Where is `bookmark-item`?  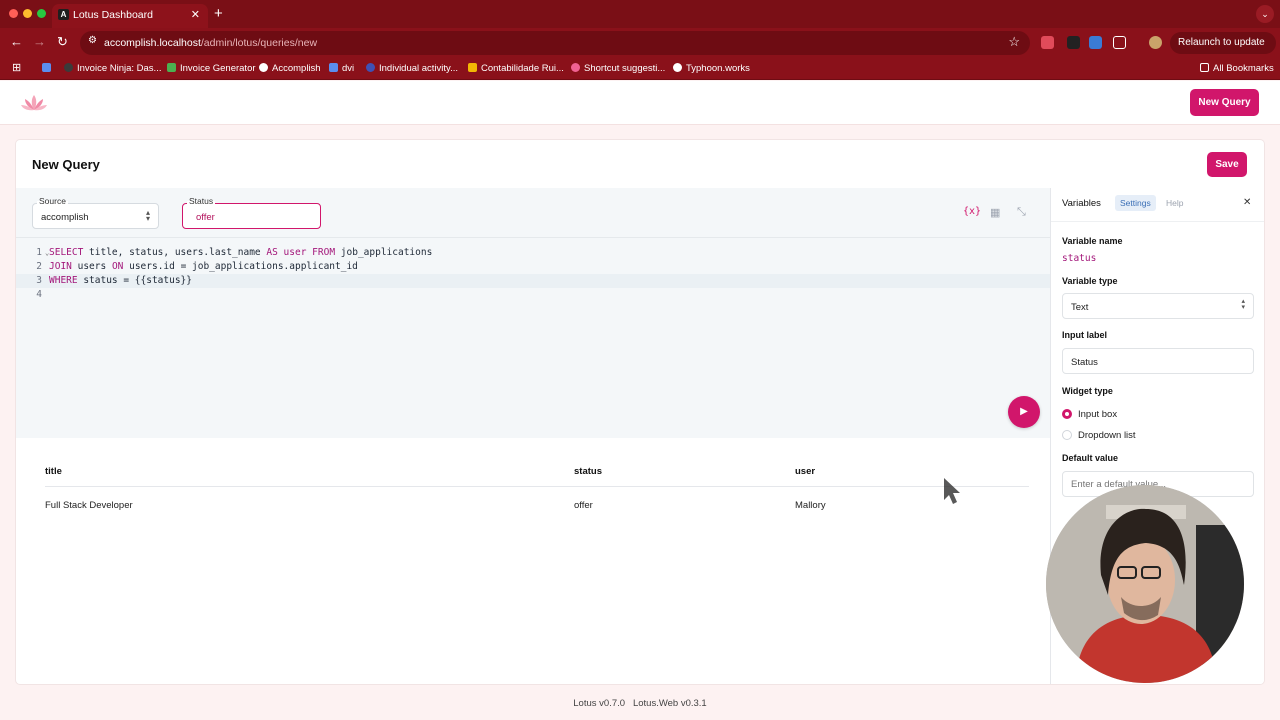
bookmark-item is located at coordinates (48, 68).